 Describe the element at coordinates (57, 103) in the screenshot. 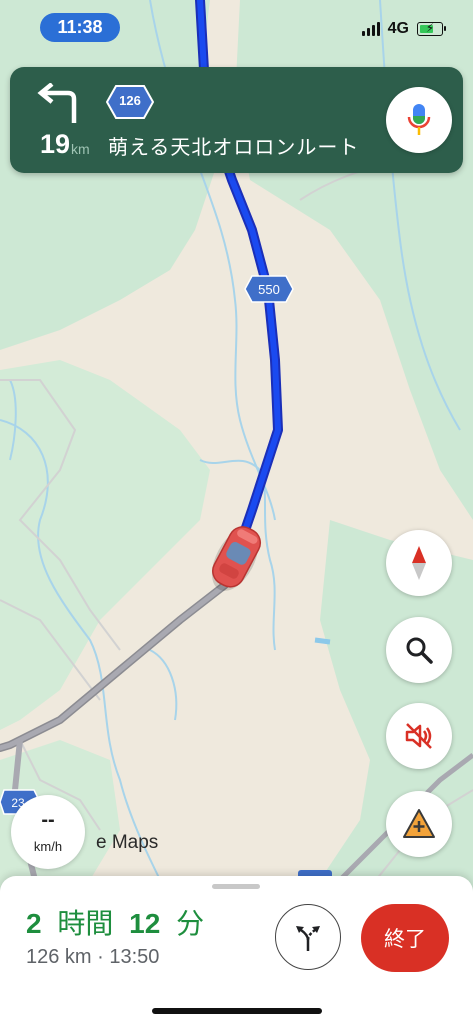

I see `turn-left-icon` at that location.